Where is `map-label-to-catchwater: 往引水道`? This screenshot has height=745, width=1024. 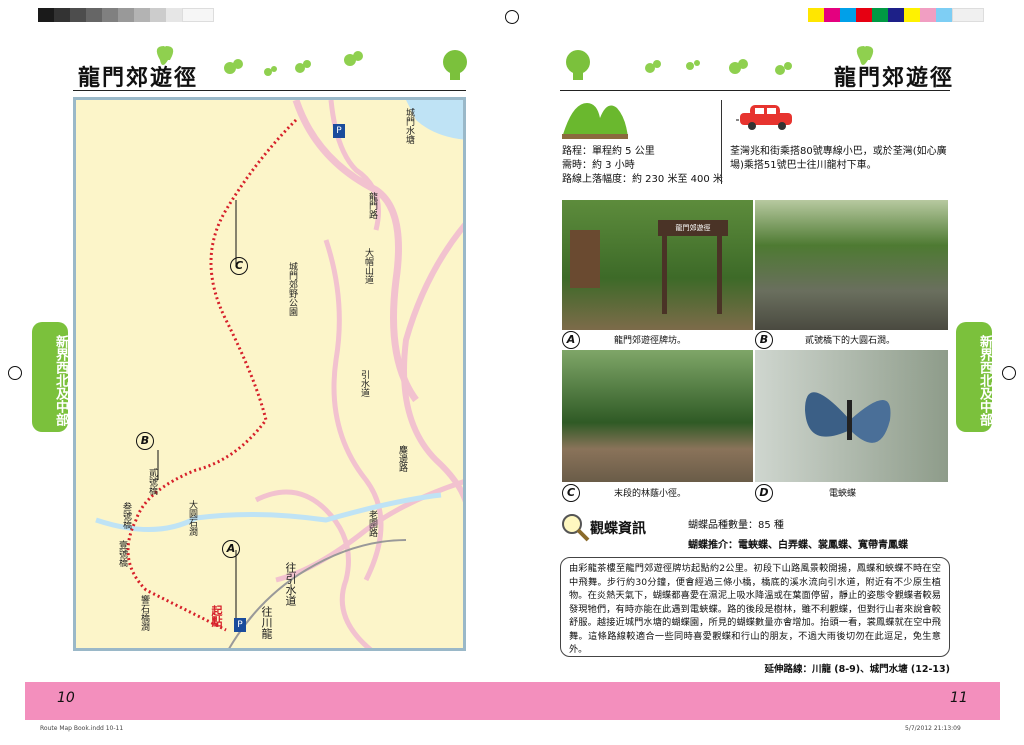 map-label-to-catchwater: 往引水道 is located at coordinates (290, 584).